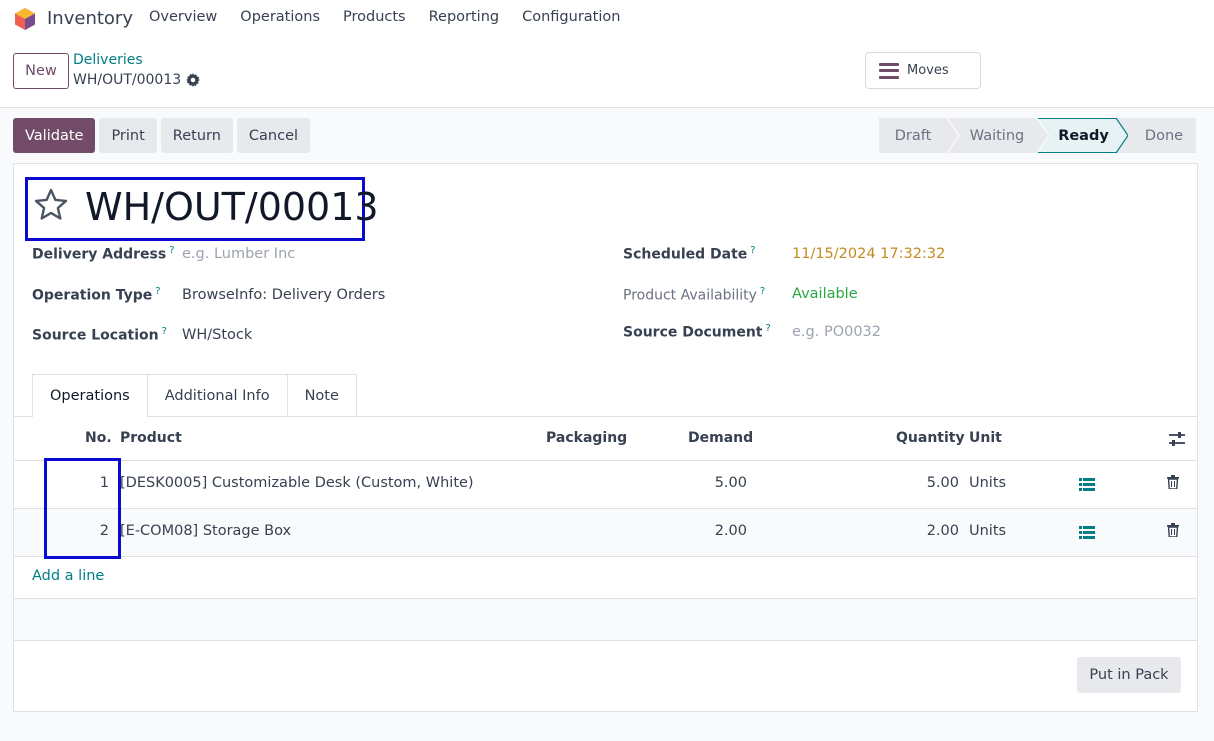 The image size is (1214, 741). What do you see at coordinates (1129, 675) in the screenshot?
I see `put-in-pack-button: Put in Pack` at bounding box center [1129, 675].